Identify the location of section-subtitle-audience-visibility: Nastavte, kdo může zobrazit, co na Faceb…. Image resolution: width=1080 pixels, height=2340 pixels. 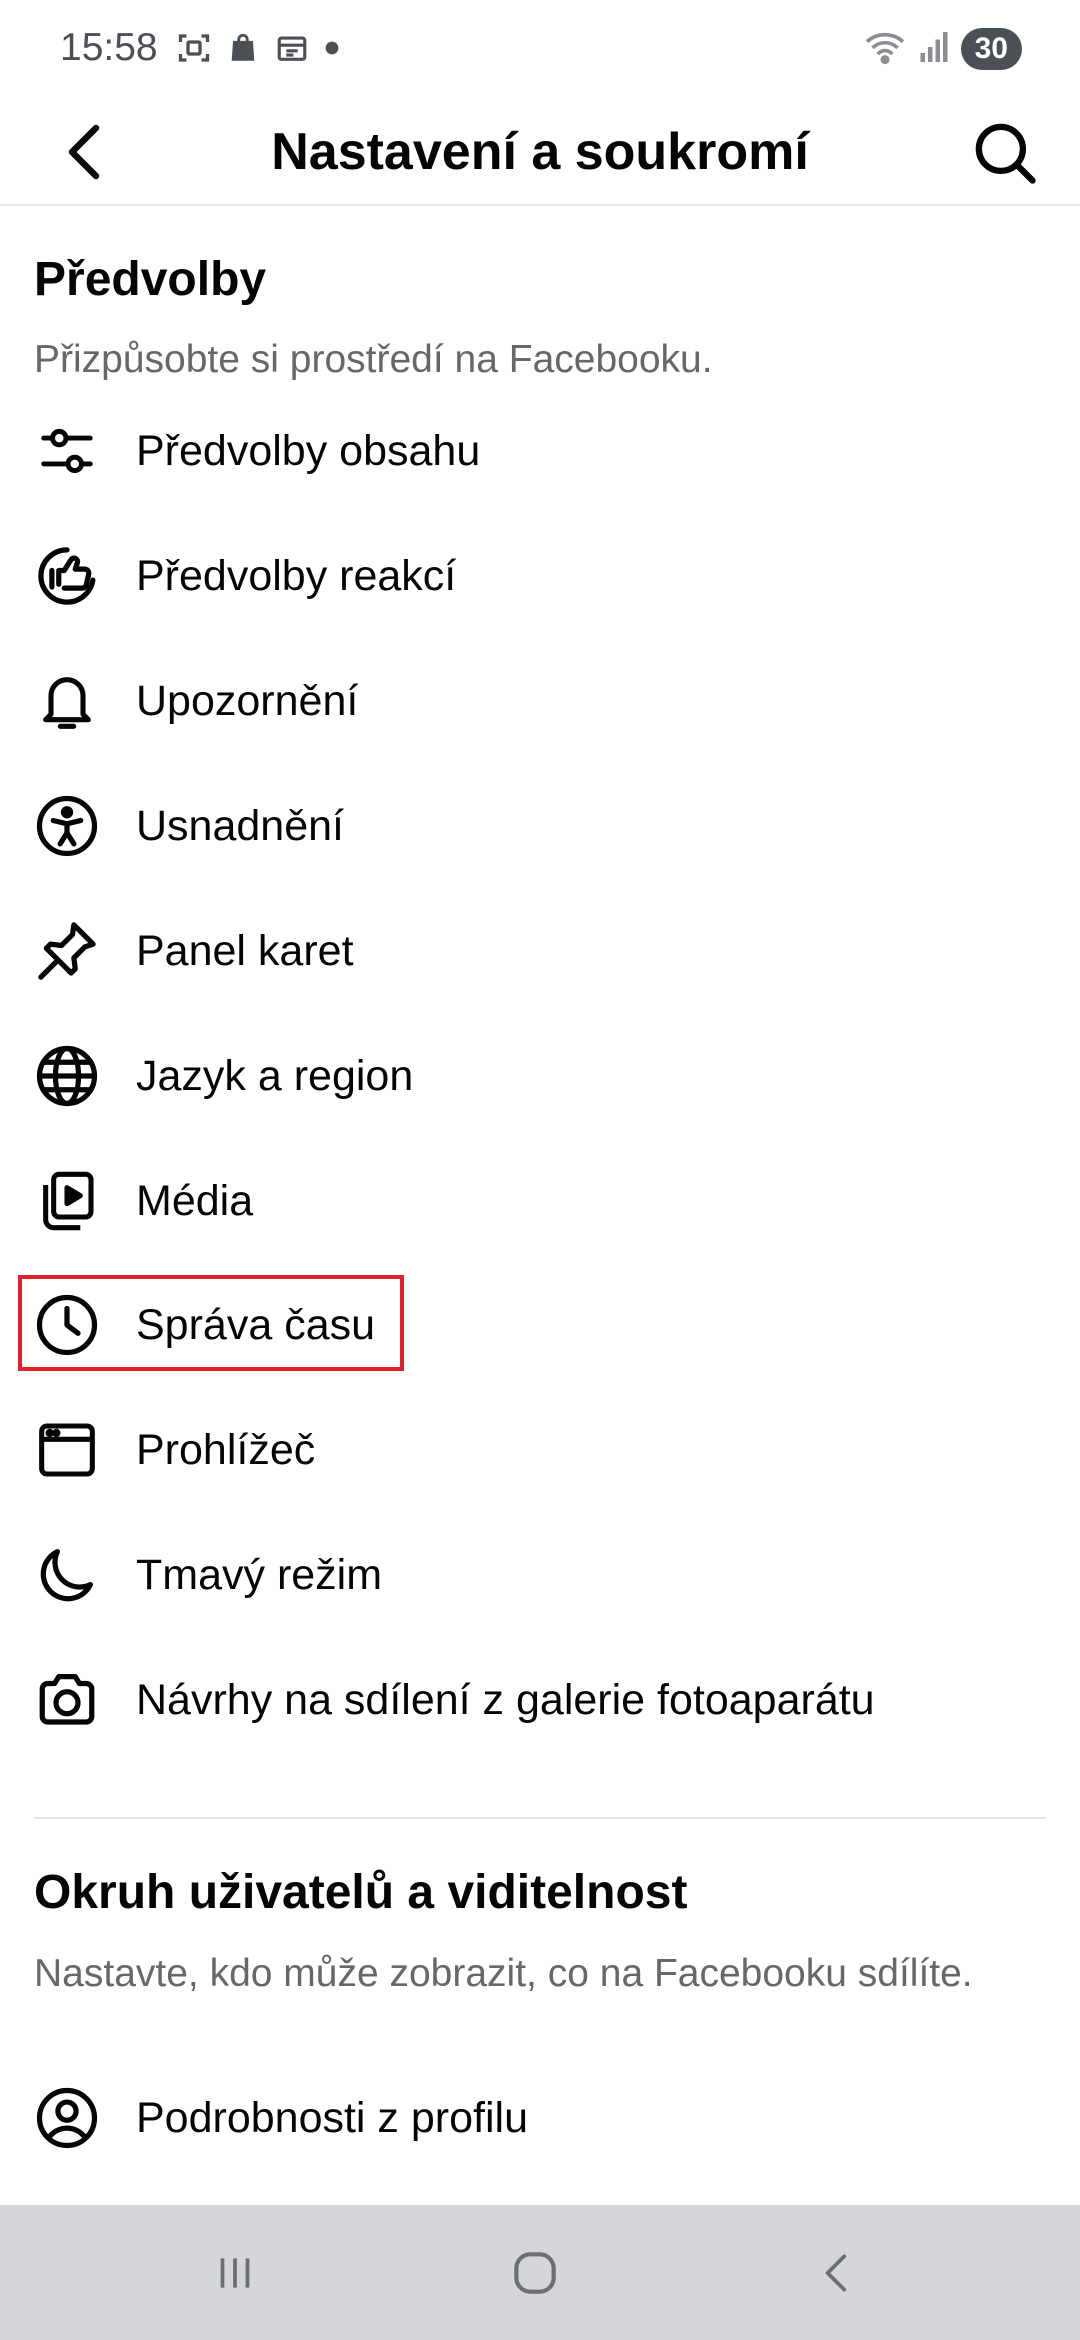
(503, 1973).